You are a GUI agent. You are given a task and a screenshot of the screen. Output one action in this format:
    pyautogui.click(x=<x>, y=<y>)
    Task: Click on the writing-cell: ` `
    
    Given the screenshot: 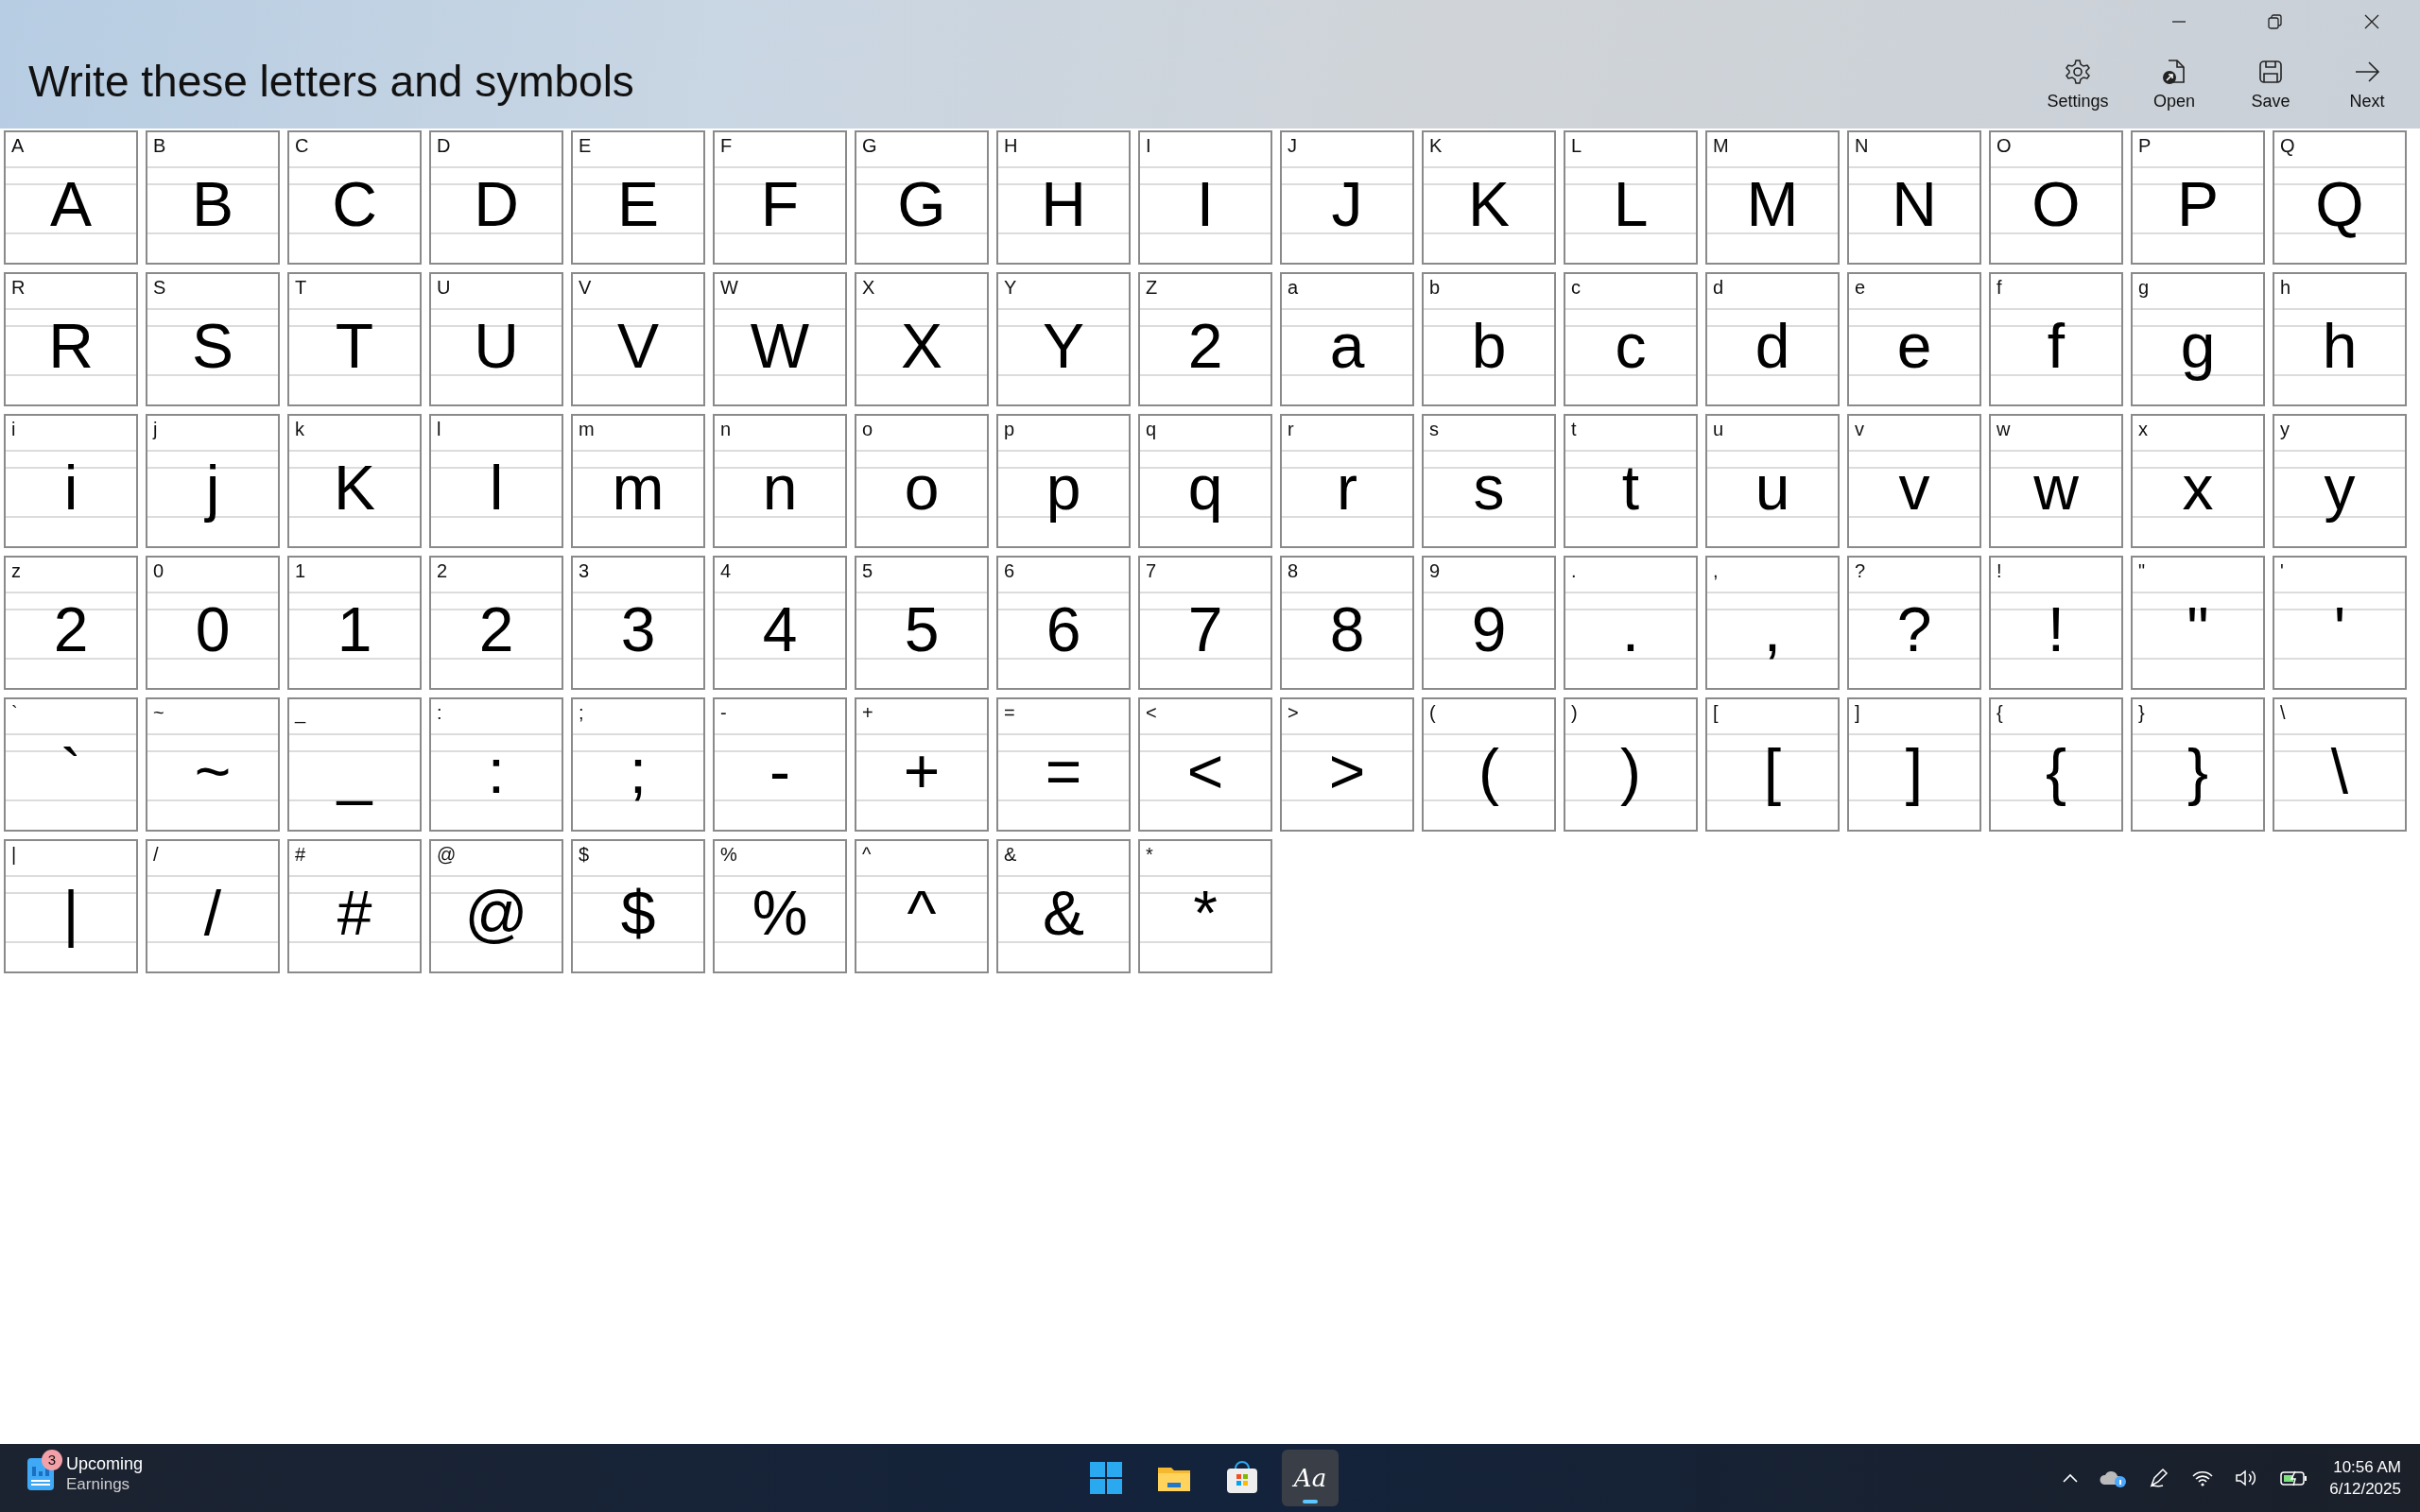 What is the action you would take?
    pyautogui.click(x=71, y=764)
    